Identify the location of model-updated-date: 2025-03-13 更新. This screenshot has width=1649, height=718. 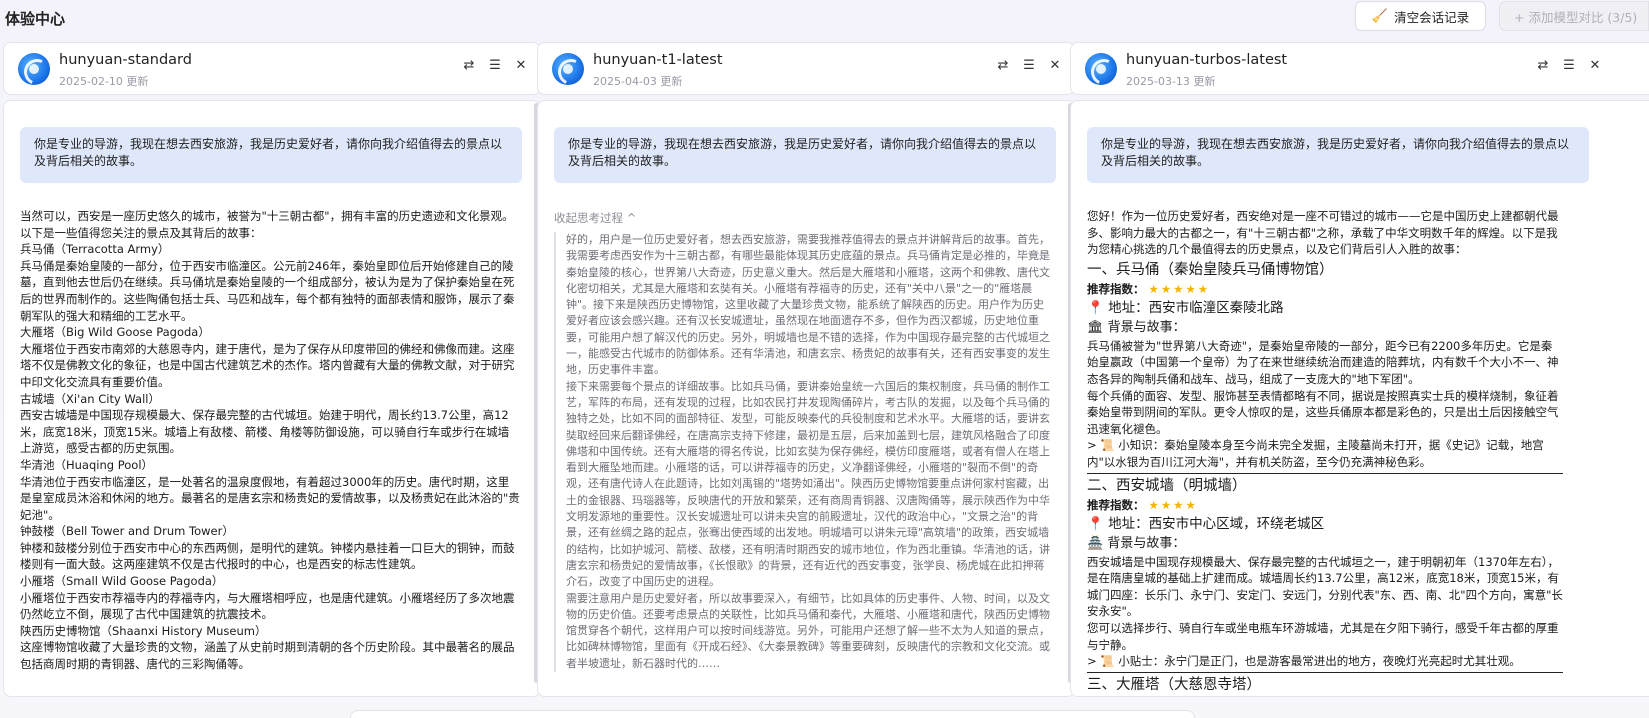
(1171, 81).